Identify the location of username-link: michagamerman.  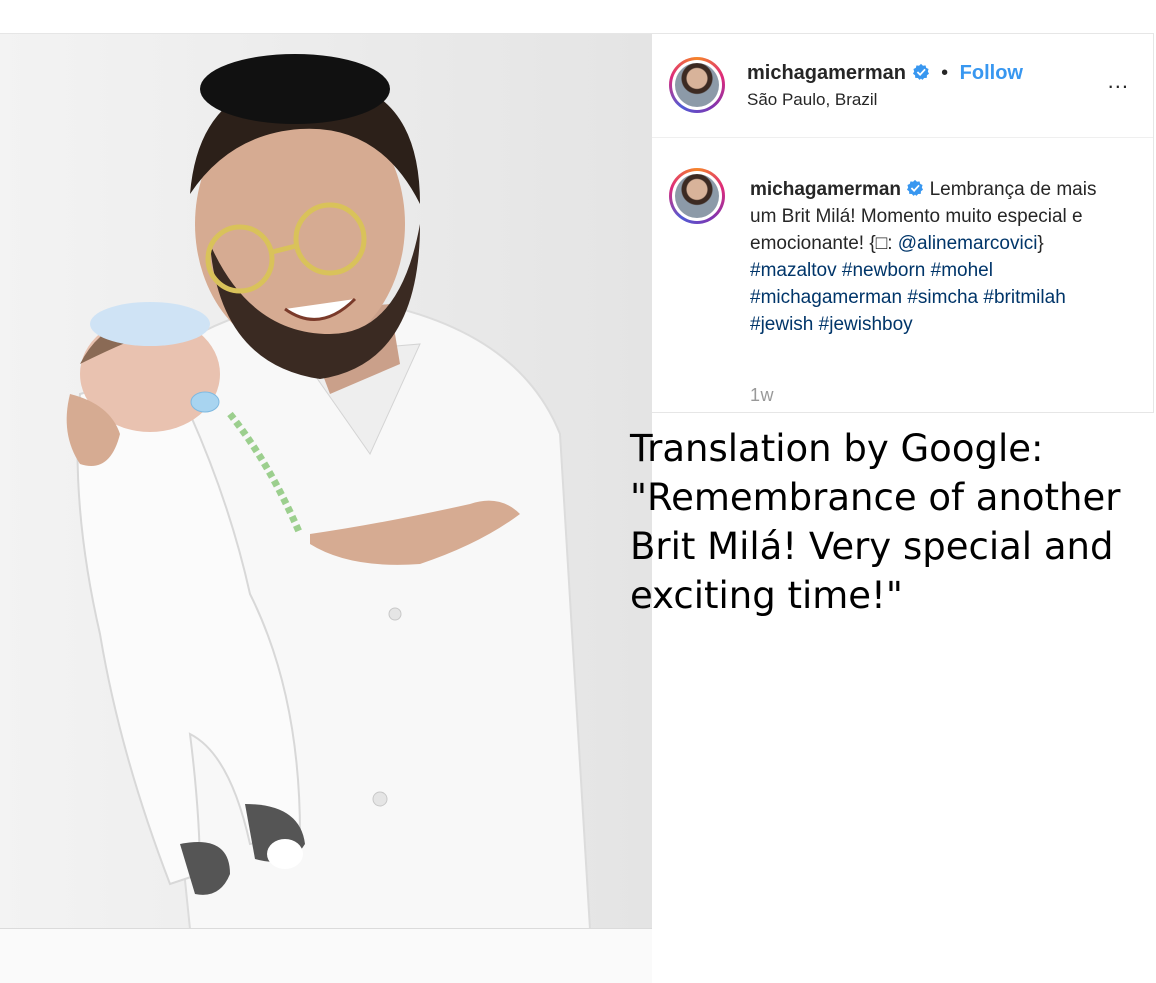
(826, 73).